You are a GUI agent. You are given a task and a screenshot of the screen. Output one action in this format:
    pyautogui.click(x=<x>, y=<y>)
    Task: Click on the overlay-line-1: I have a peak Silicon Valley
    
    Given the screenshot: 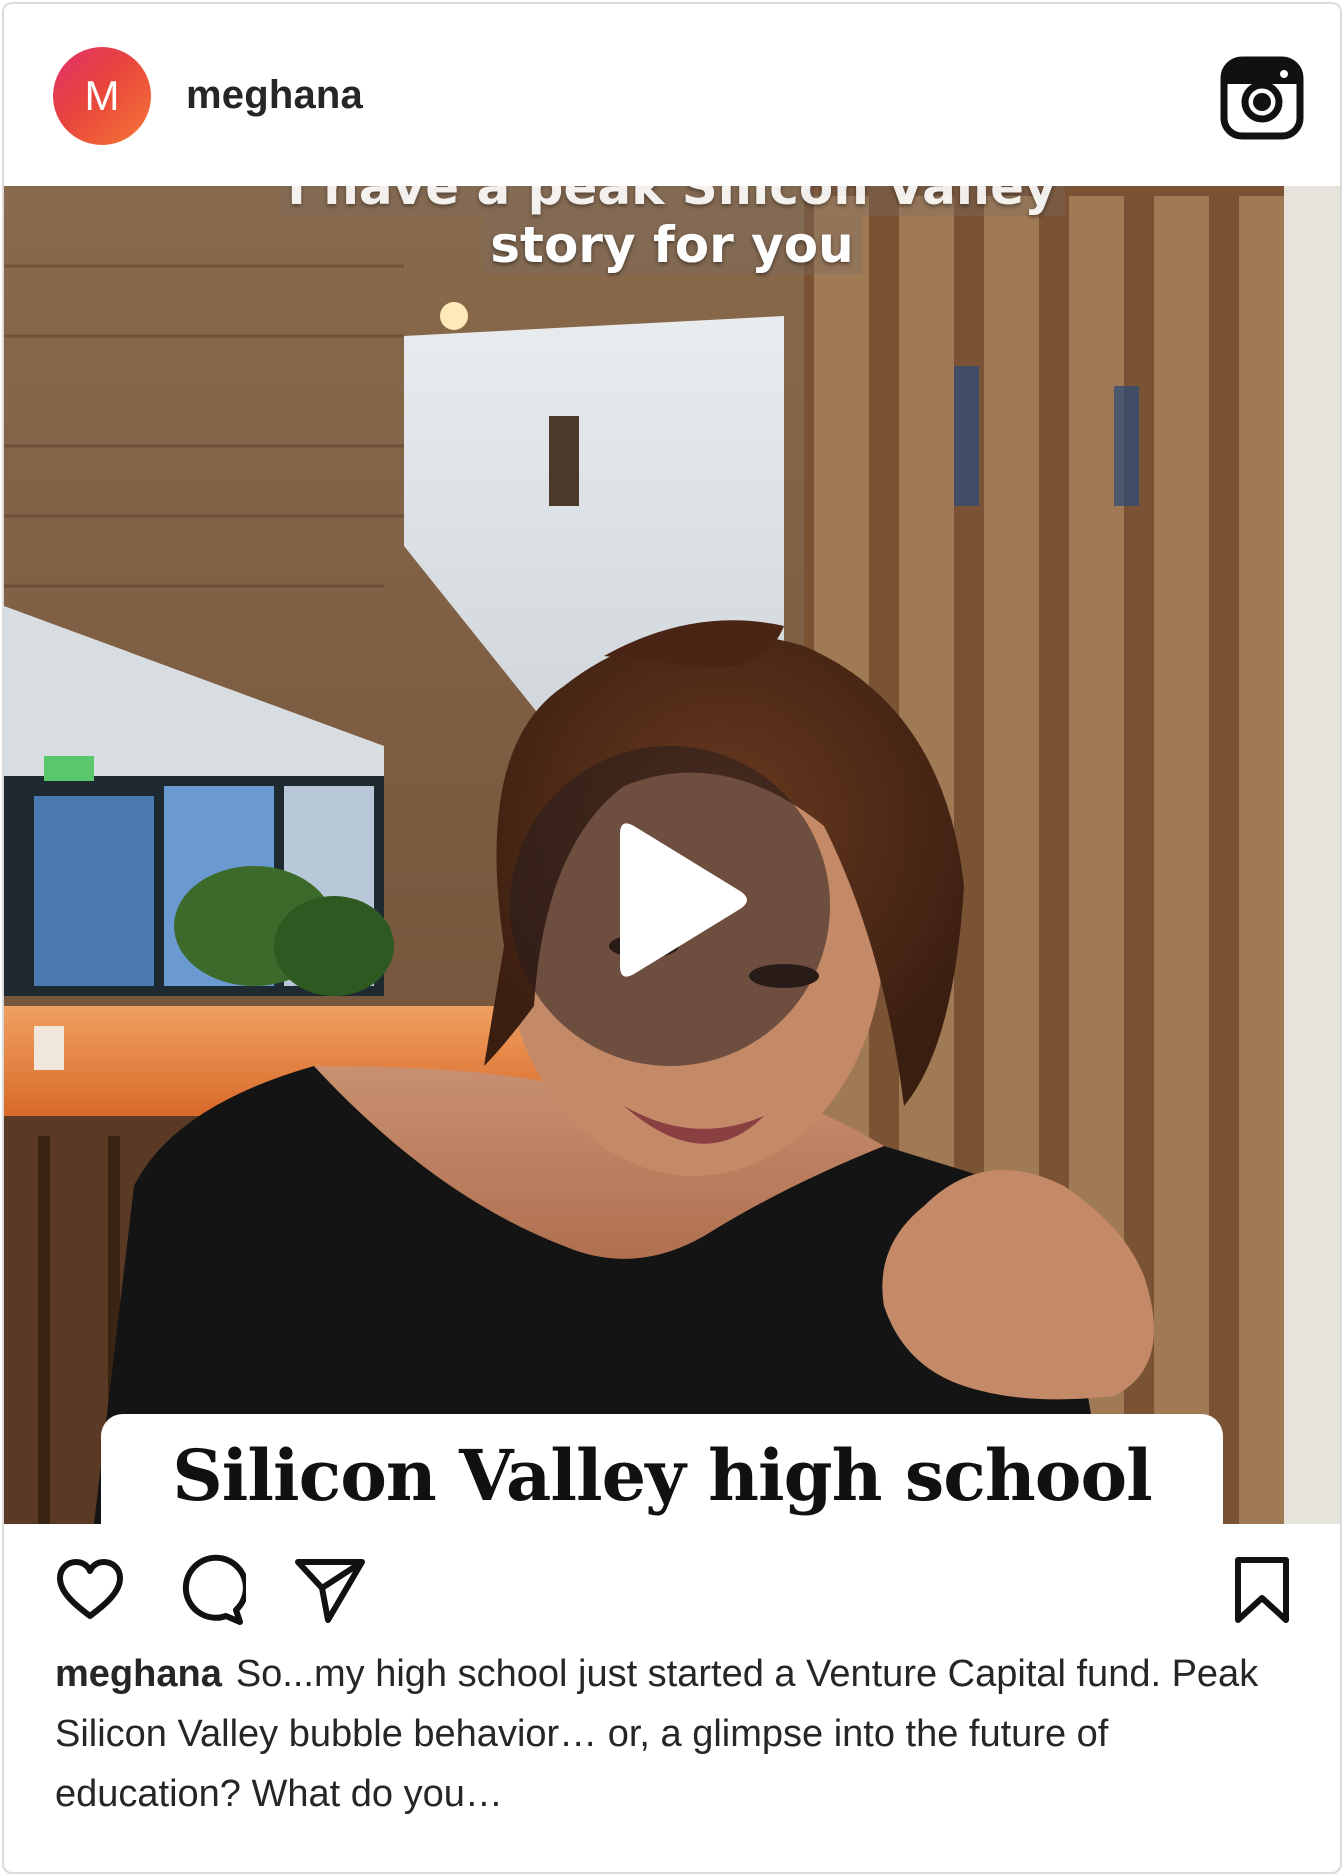 What is the action you would take?
    pyautogui.click(x=672, y=201)
    